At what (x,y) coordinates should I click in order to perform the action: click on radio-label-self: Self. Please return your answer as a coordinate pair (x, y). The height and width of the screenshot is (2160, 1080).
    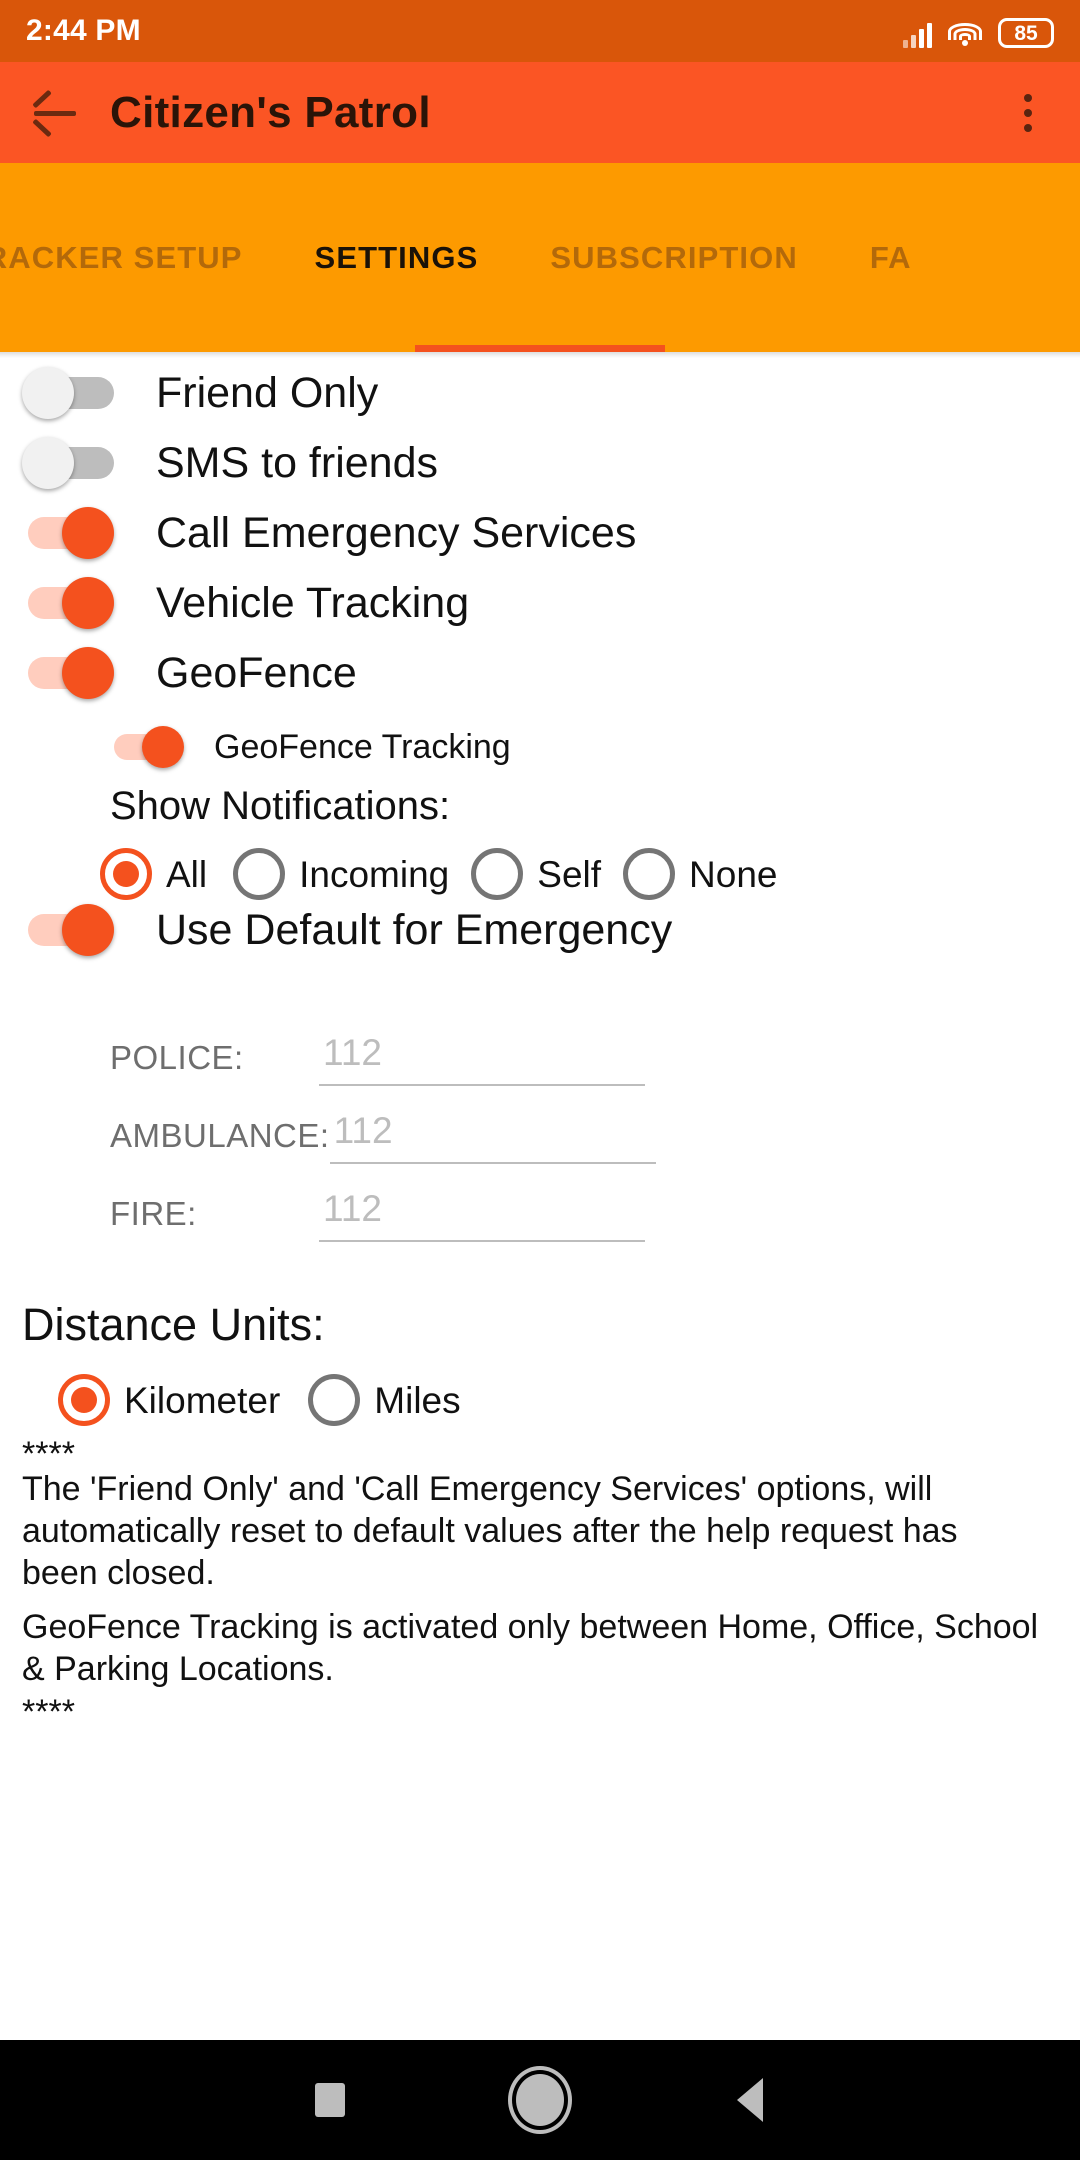
    Looking at the image, I should click on (569, 874).